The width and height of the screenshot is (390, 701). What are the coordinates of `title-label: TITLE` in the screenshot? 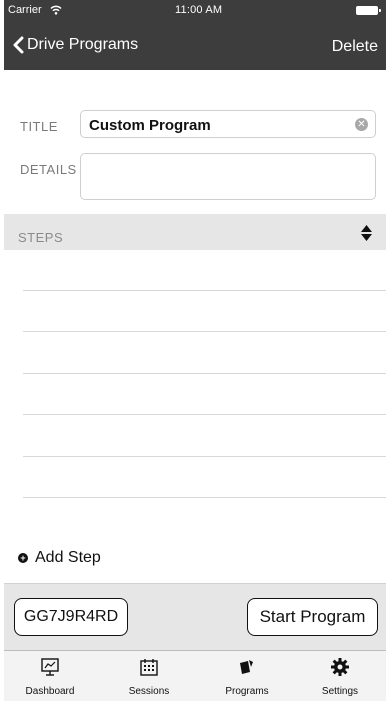 It's located at (39, 126).